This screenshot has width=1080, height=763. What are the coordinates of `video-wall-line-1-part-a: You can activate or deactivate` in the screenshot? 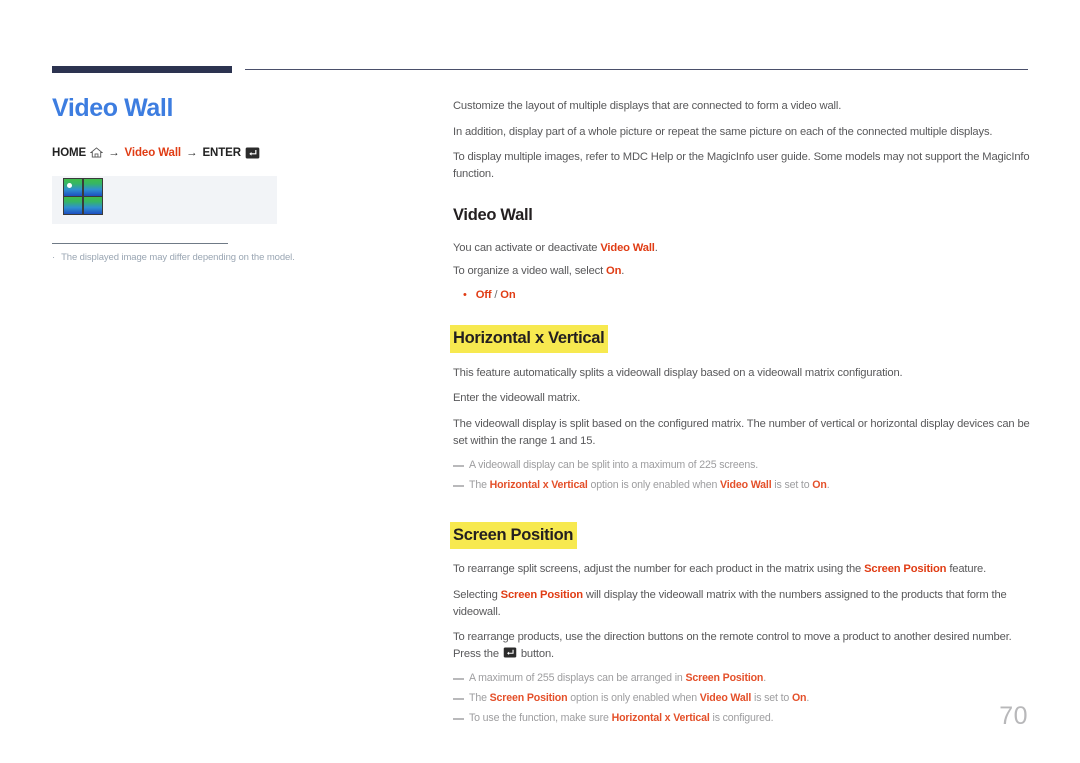 It's located at (527, 247).